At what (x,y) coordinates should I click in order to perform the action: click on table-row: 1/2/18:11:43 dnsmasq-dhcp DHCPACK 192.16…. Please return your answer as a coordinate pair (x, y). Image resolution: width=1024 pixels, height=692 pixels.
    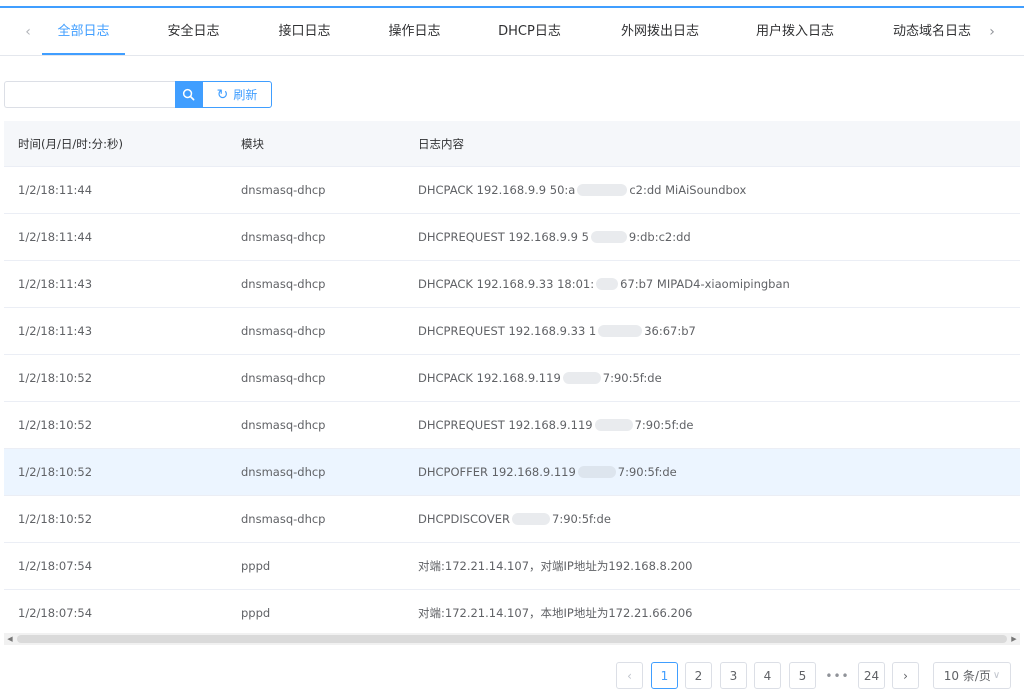
    Looking at the image, I should click on (512, 284).